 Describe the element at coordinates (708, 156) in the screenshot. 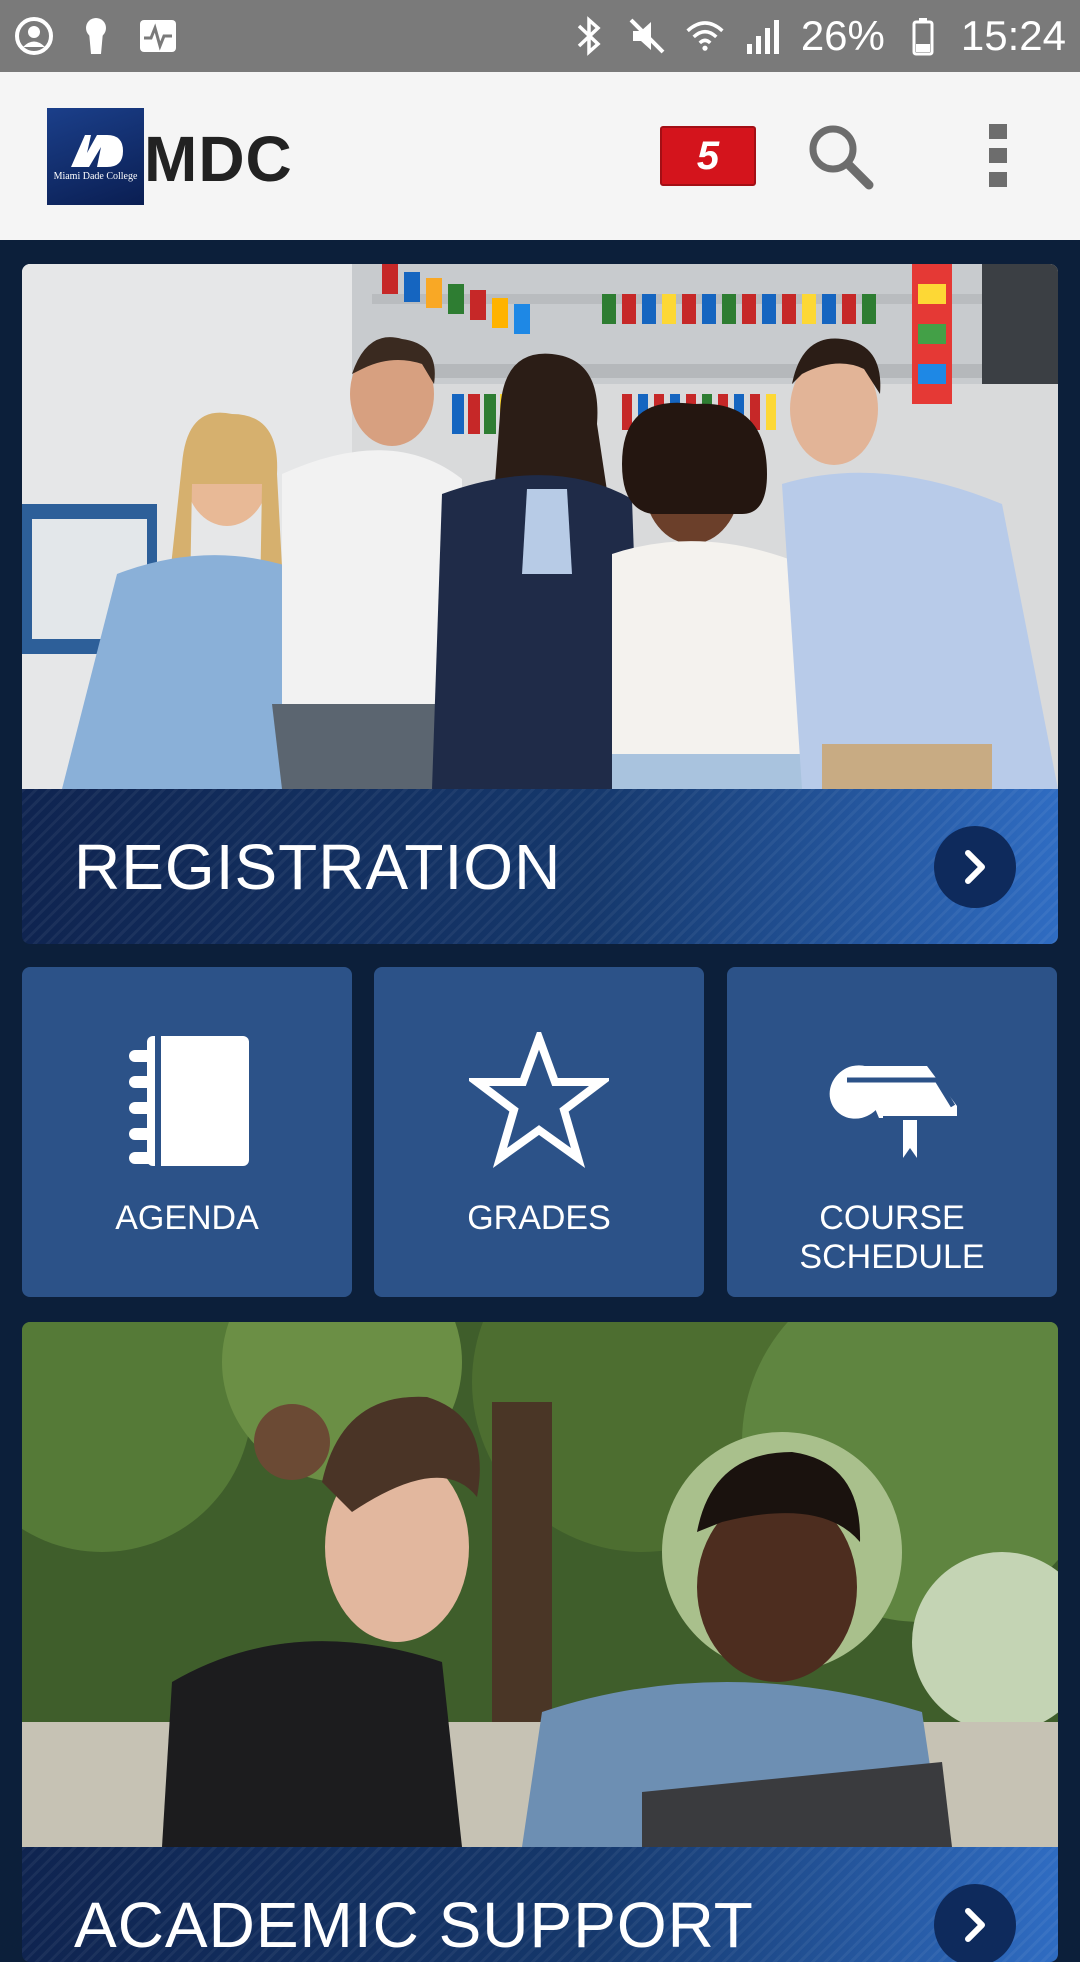

I see `notification-badge: 5` at that location.